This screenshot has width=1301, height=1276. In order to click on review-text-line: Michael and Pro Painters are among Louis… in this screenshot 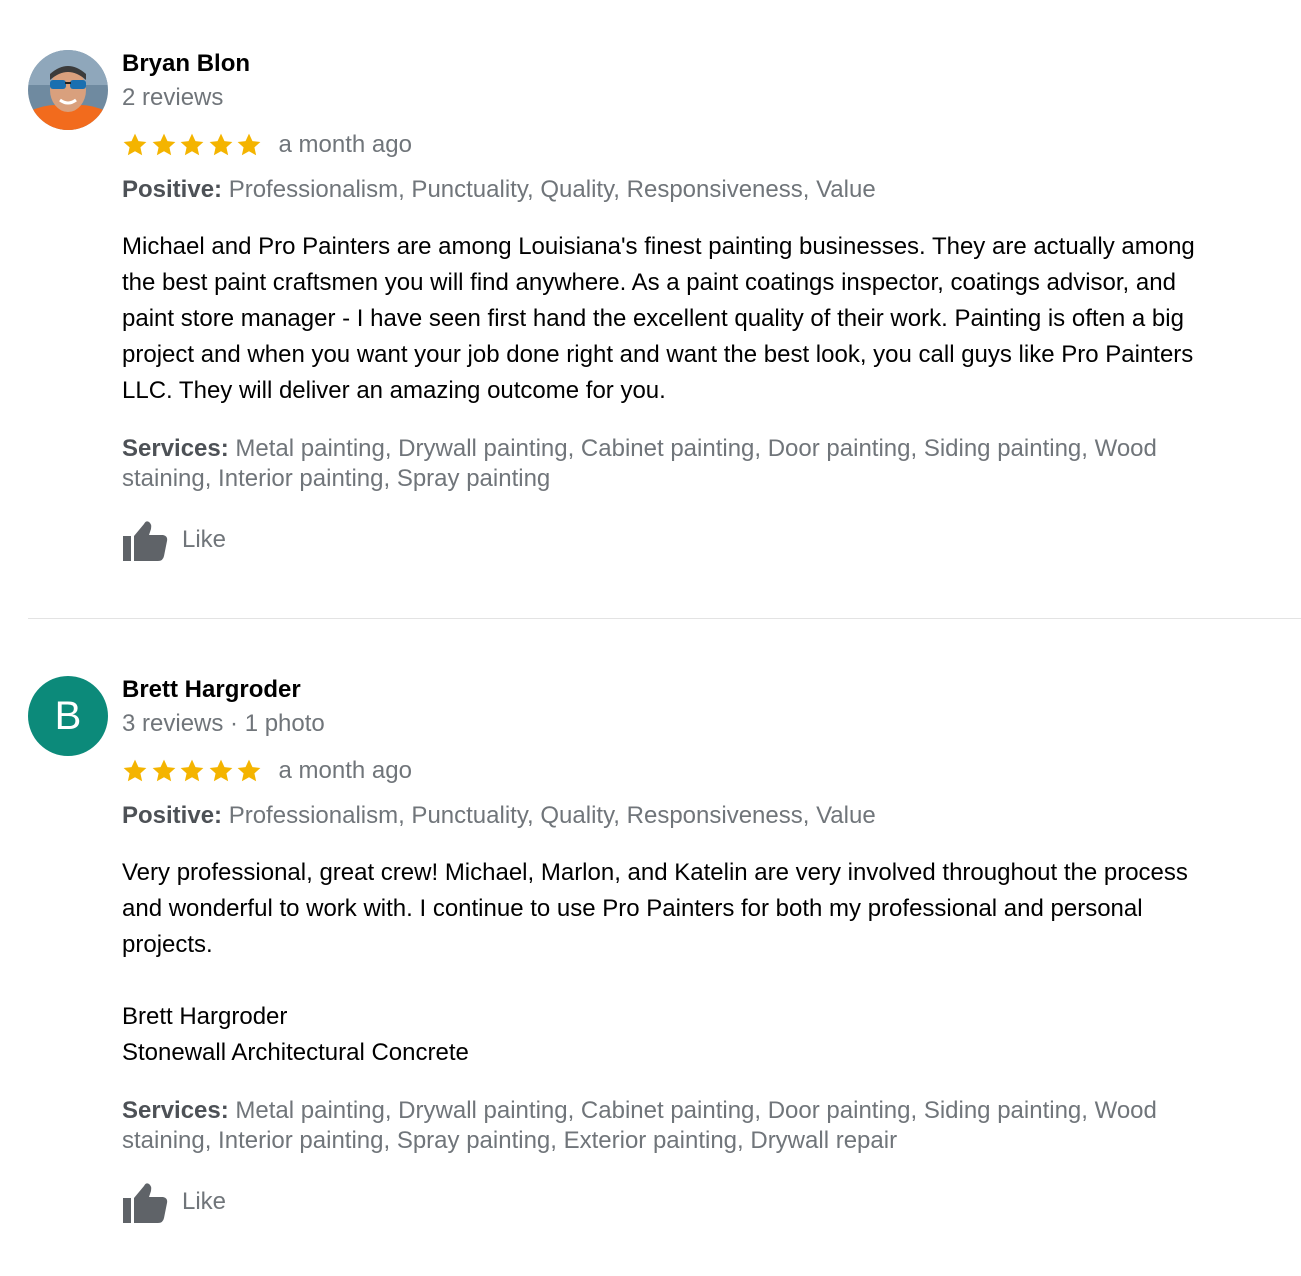, I will do `click(658, 246)`.